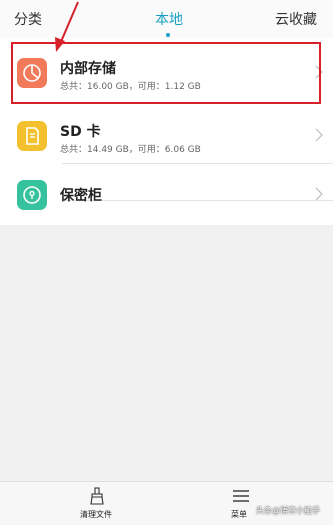 The height and width of the screenshot is (525, 333). What do you see at coordinates (241, 496) in the screenshot?
I see `menu-icon` at bounding box center [241, 496].